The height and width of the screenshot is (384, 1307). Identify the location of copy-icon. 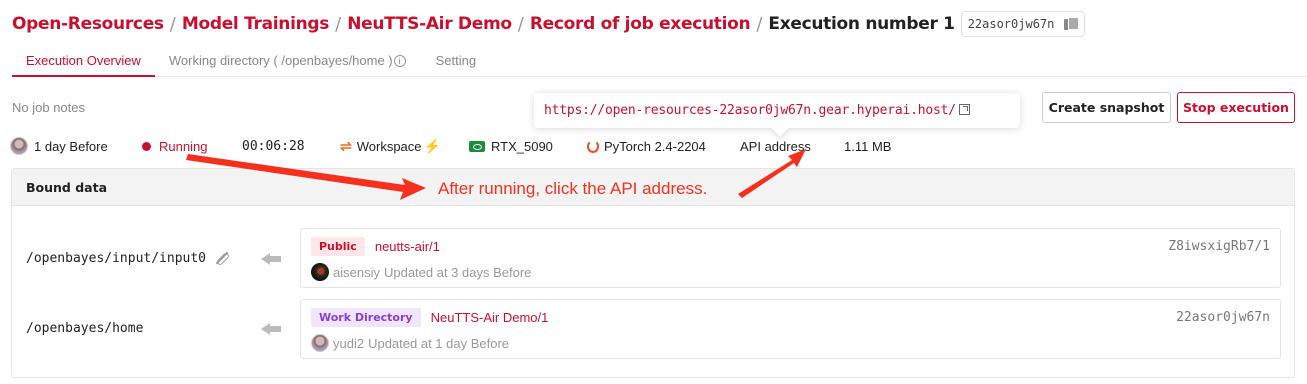
(1072, 24).